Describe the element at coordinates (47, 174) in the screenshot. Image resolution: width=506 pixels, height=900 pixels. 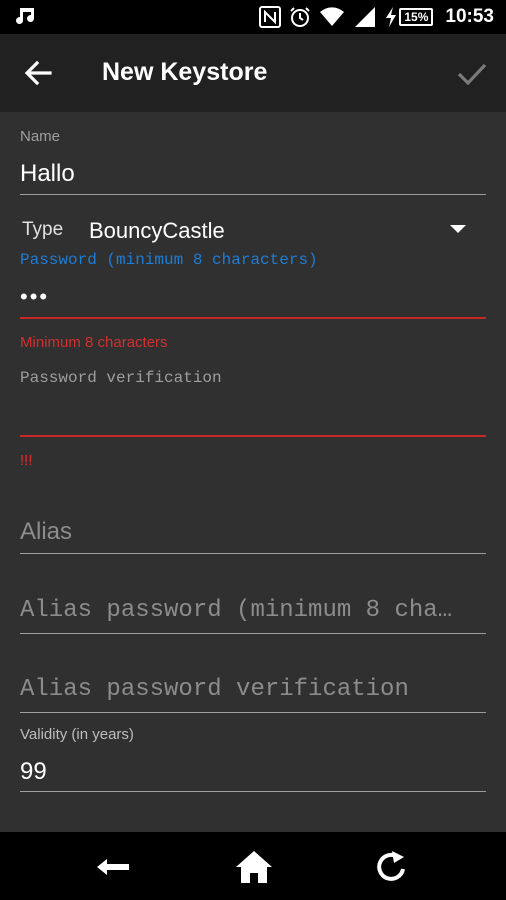
I see `name-input: Hallo` at that location.